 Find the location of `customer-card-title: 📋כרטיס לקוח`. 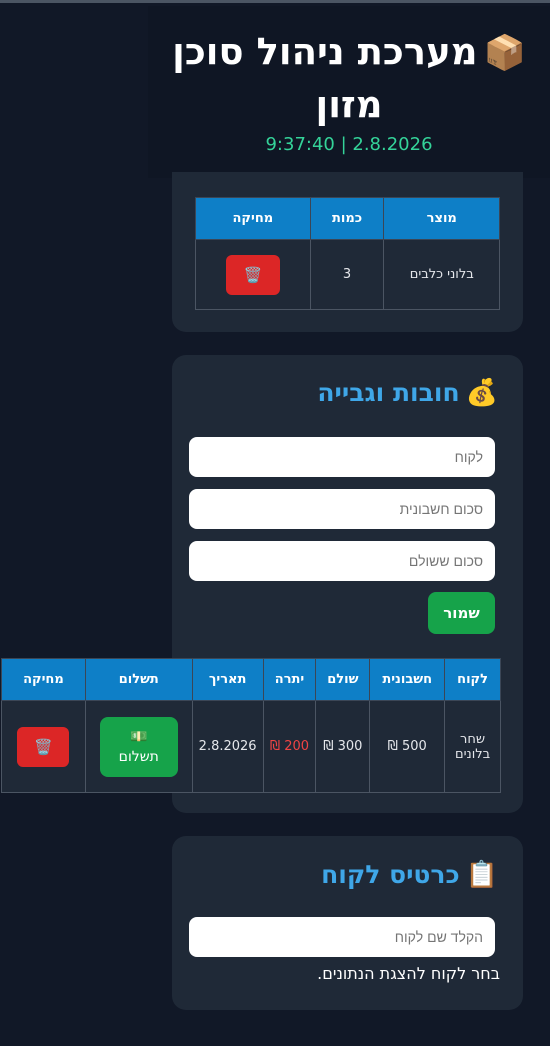

customer-card-title: 📋כרטיס לקוח is located at coordinates (409, 875).